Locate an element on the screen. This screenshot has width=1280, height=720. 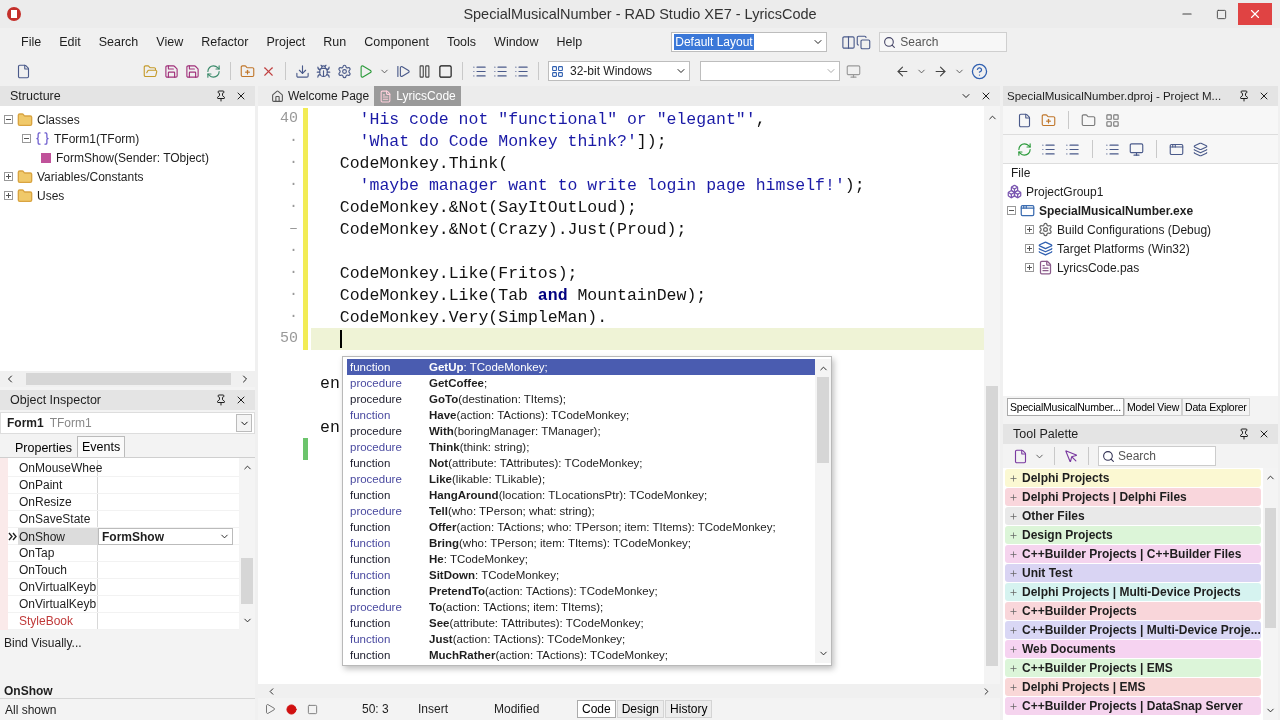
completion-item: function PretendTo(action: TActions): TCodeMonkey; is located at coordinates (581, 591).